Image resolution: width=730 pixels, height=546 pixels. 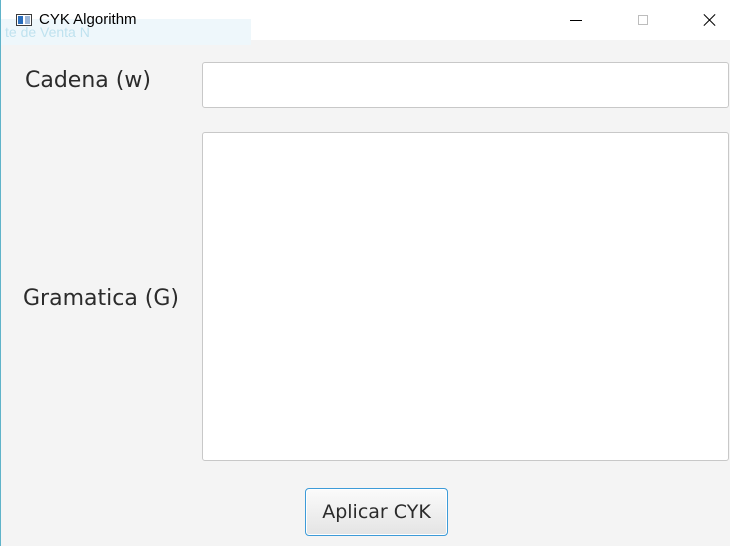 What do you see at coordinates (24, 20) in the screenshot?
I see `app-window-icon` at bounding box center [24, 20].